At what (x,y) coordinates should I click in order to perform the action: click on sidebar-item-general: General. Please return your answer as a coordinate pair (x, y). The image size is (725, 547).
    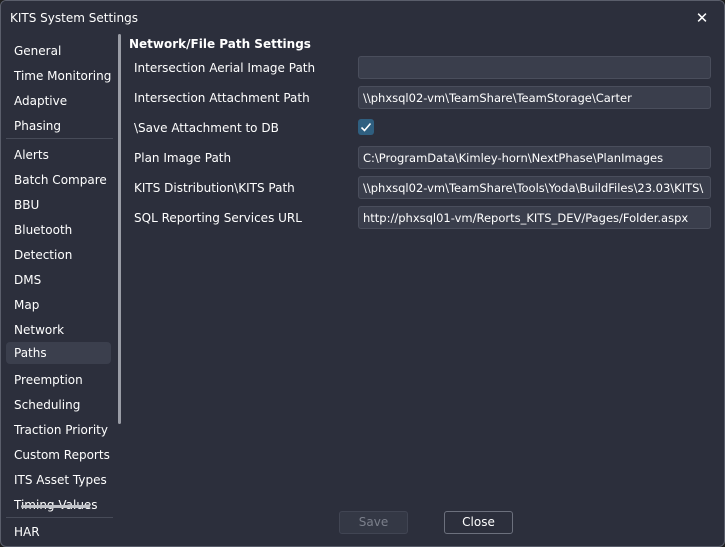
    Looking at the image, I should click on (58, 51).